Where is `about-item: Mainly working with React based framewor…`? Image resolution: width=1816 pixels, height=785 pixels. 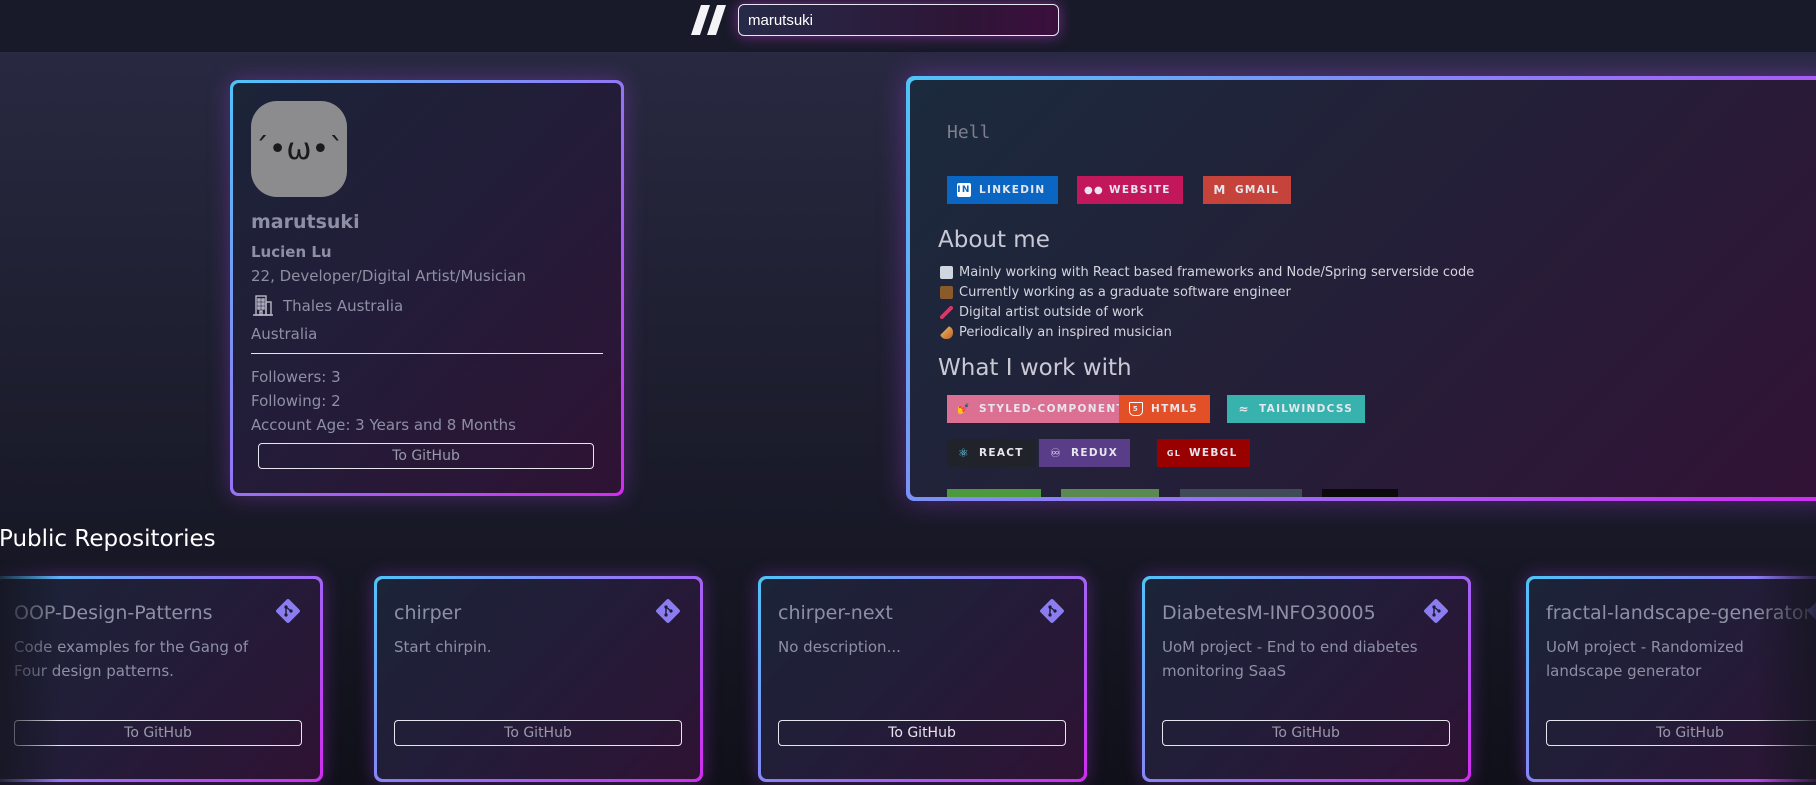
about-item: Mainly working with React based framewor… is located at coordinates (1207, 272).